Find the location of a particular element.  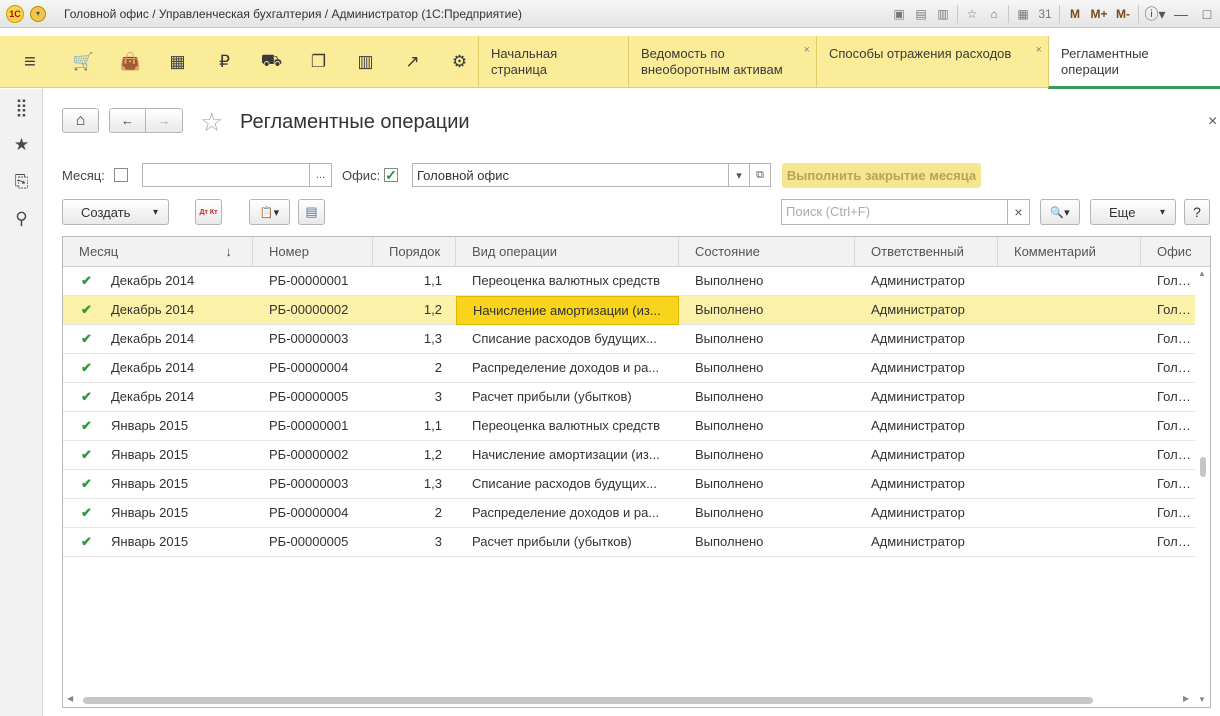

create-button: Создать ▾ is located at coordinates (115, 212).